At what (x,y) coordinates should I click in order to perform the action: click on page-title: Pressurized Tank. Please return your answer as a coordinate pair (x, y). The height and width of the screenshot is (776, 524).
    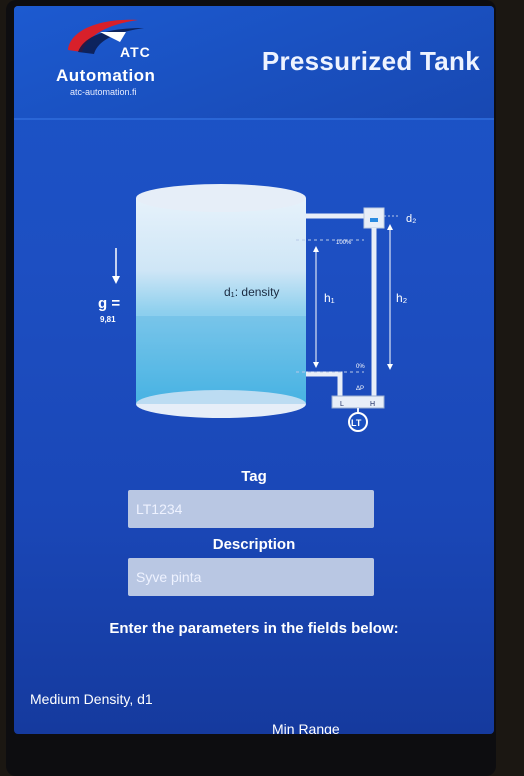
    Looking at the image, I should click on (370, 61).